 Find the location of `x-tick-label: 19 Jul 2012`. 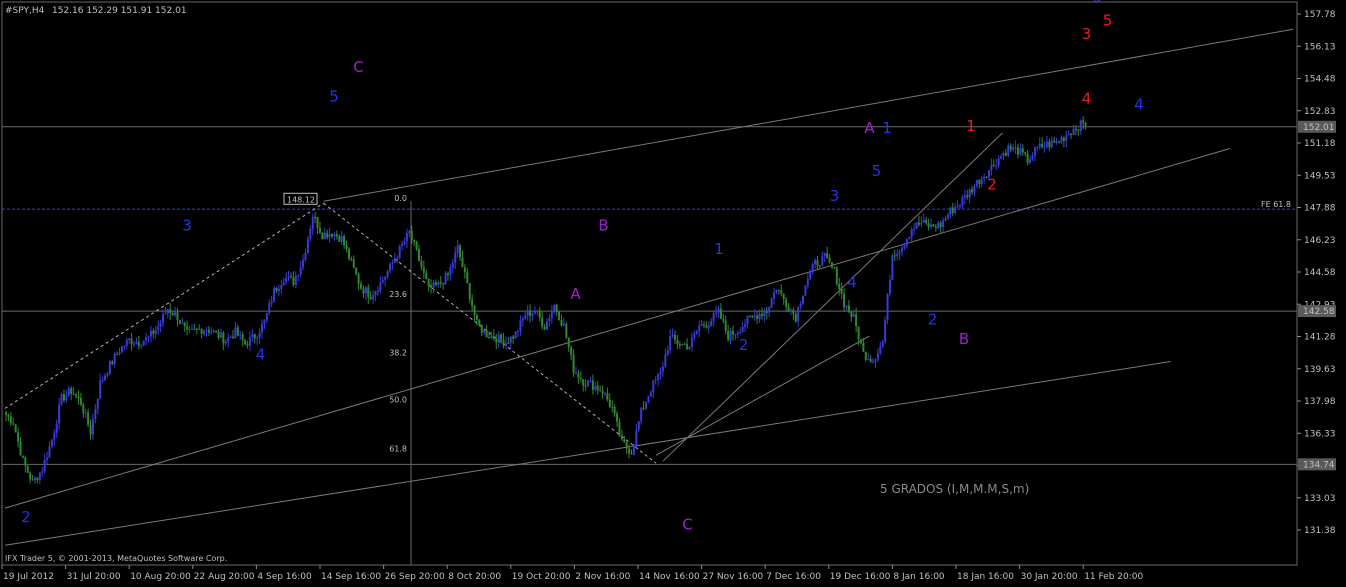

x-tick-label: 19 Jul 2012 is located at coordinates (28, 577).